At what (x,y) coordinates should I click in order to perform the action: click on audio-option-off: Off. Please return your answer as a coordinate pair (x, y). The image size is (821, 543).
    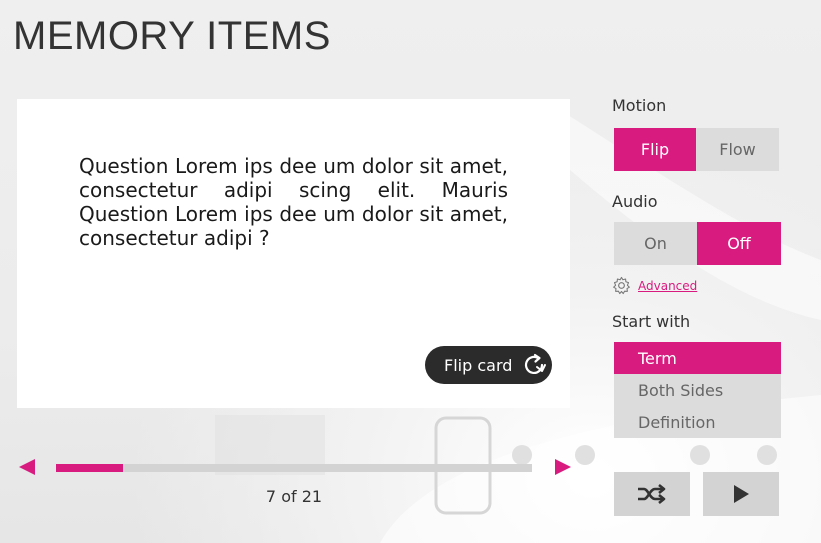
    Looking at the image, I should click on (739, 243).